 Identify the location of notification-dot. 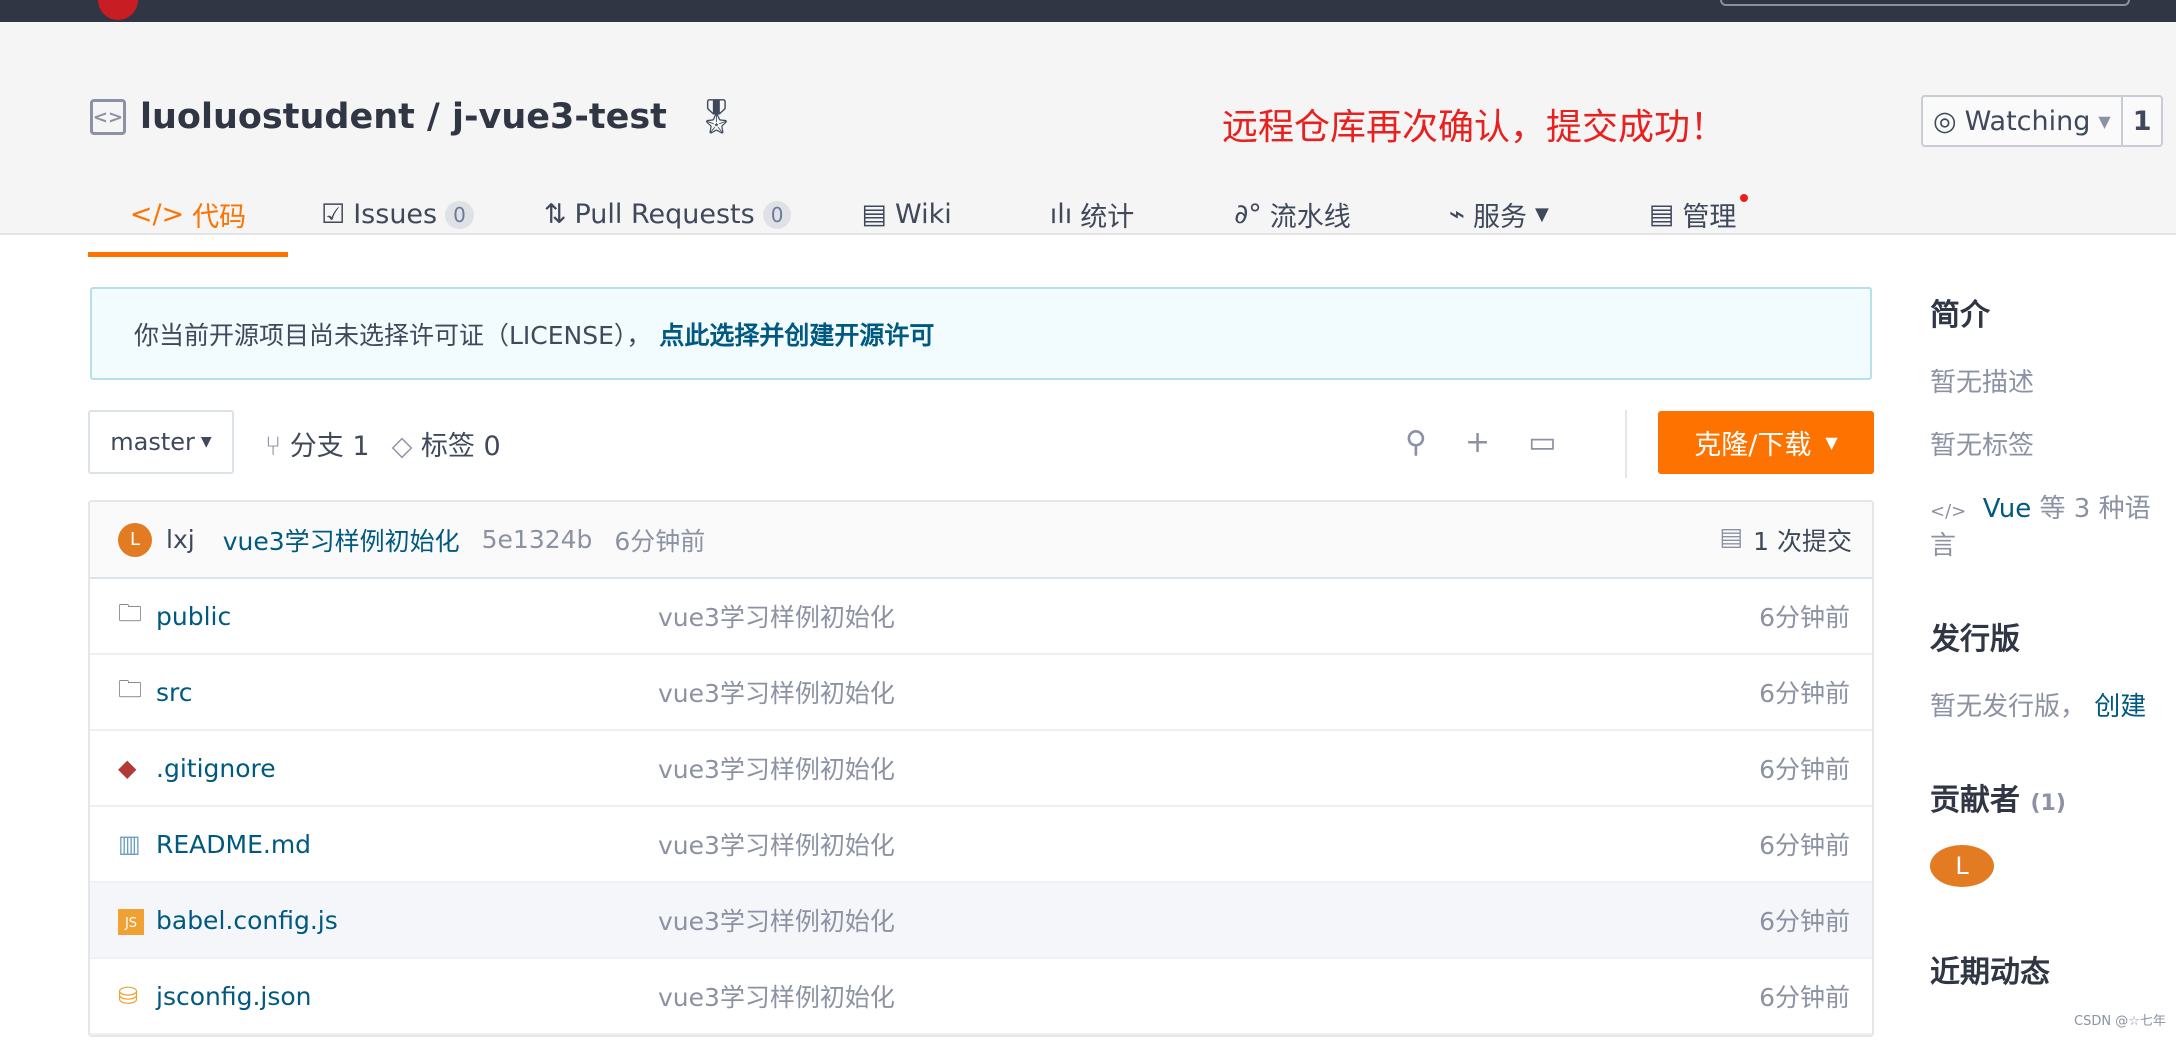
(1744, 198).